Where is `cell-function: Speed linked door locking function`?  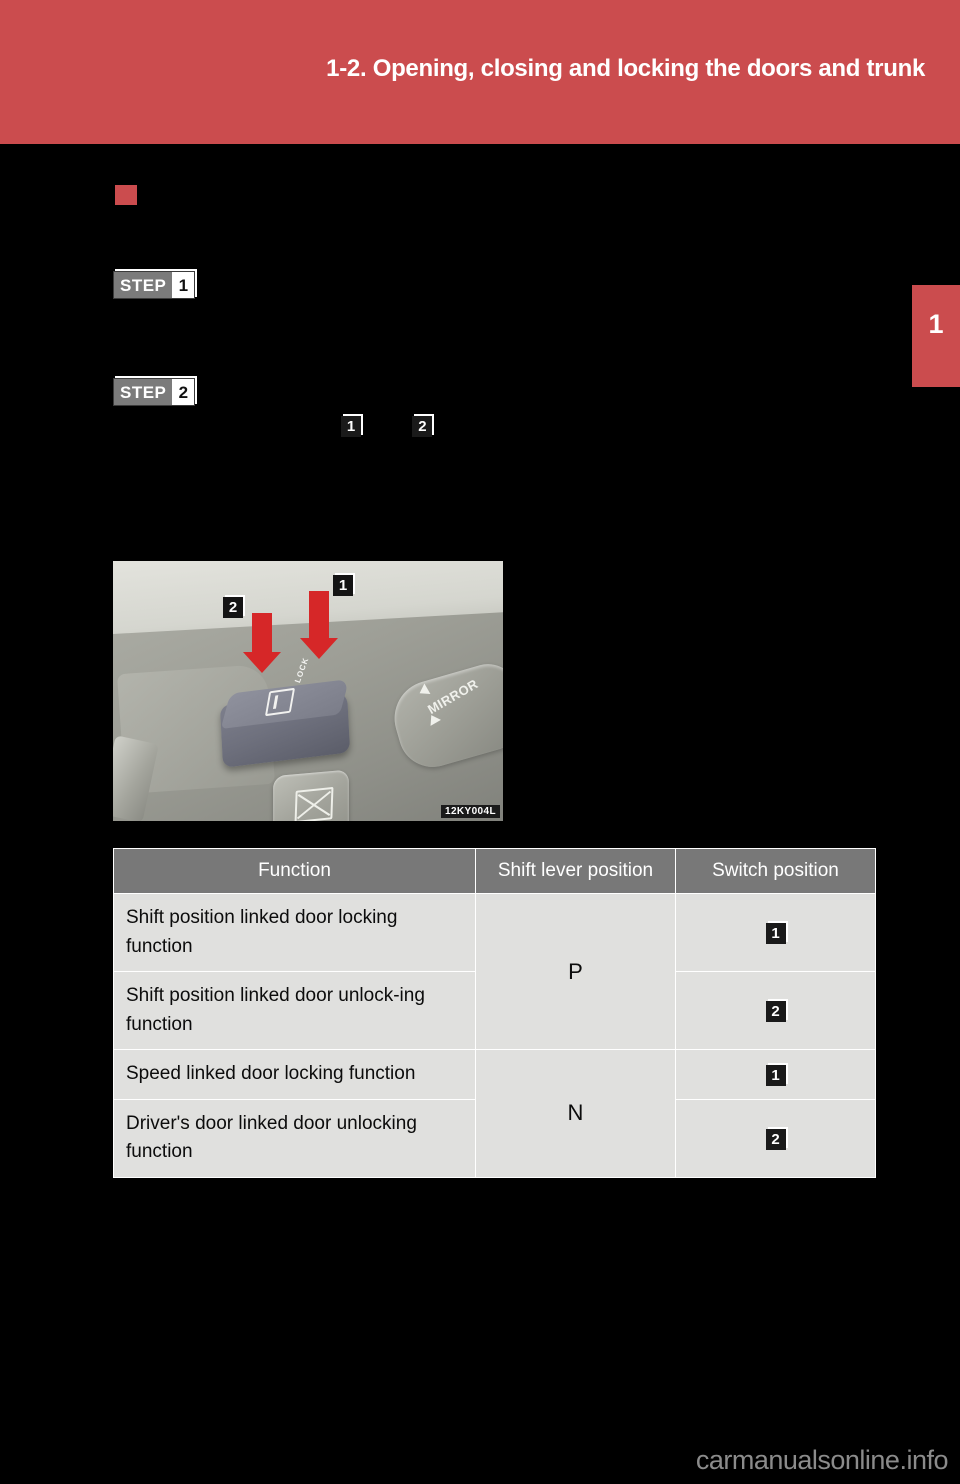
cell-function: Speed linked door locking function is located at coordinates (294, 1074).